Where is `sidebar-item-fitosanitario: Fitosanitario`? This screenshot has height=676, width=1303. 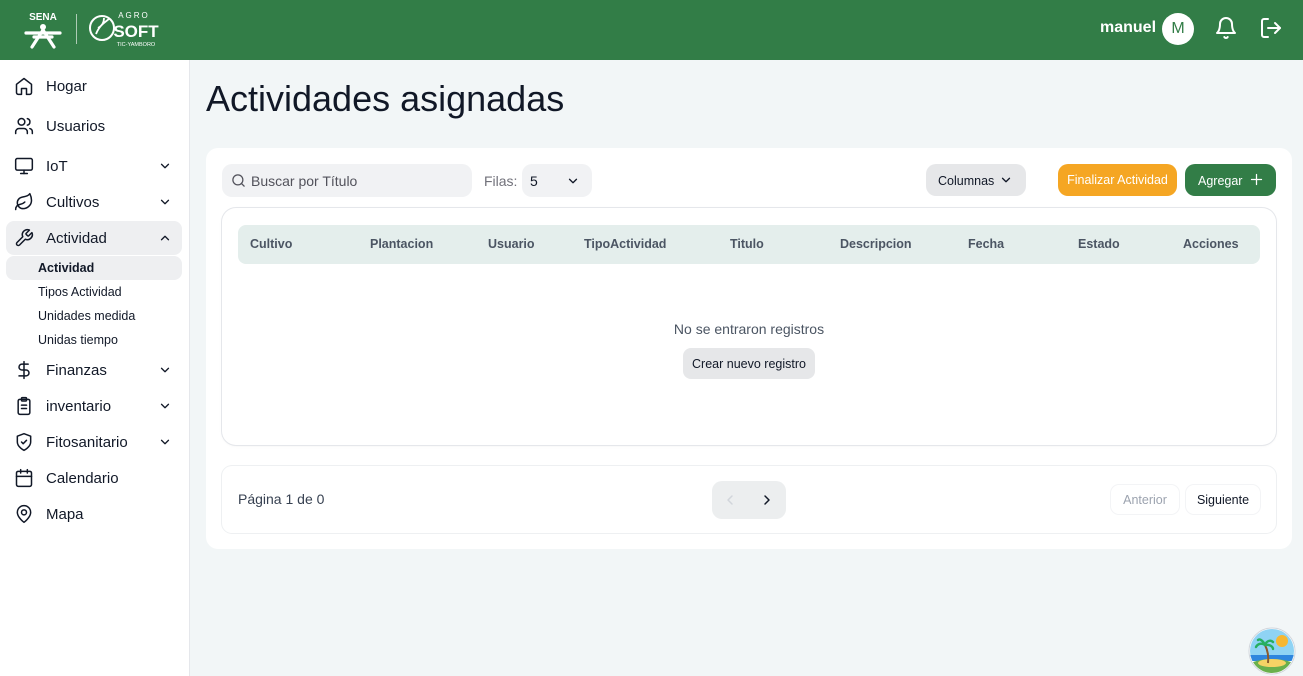 sidebar-item-fitosanitario: Fitosanitario is located at coordinates (94, 442).